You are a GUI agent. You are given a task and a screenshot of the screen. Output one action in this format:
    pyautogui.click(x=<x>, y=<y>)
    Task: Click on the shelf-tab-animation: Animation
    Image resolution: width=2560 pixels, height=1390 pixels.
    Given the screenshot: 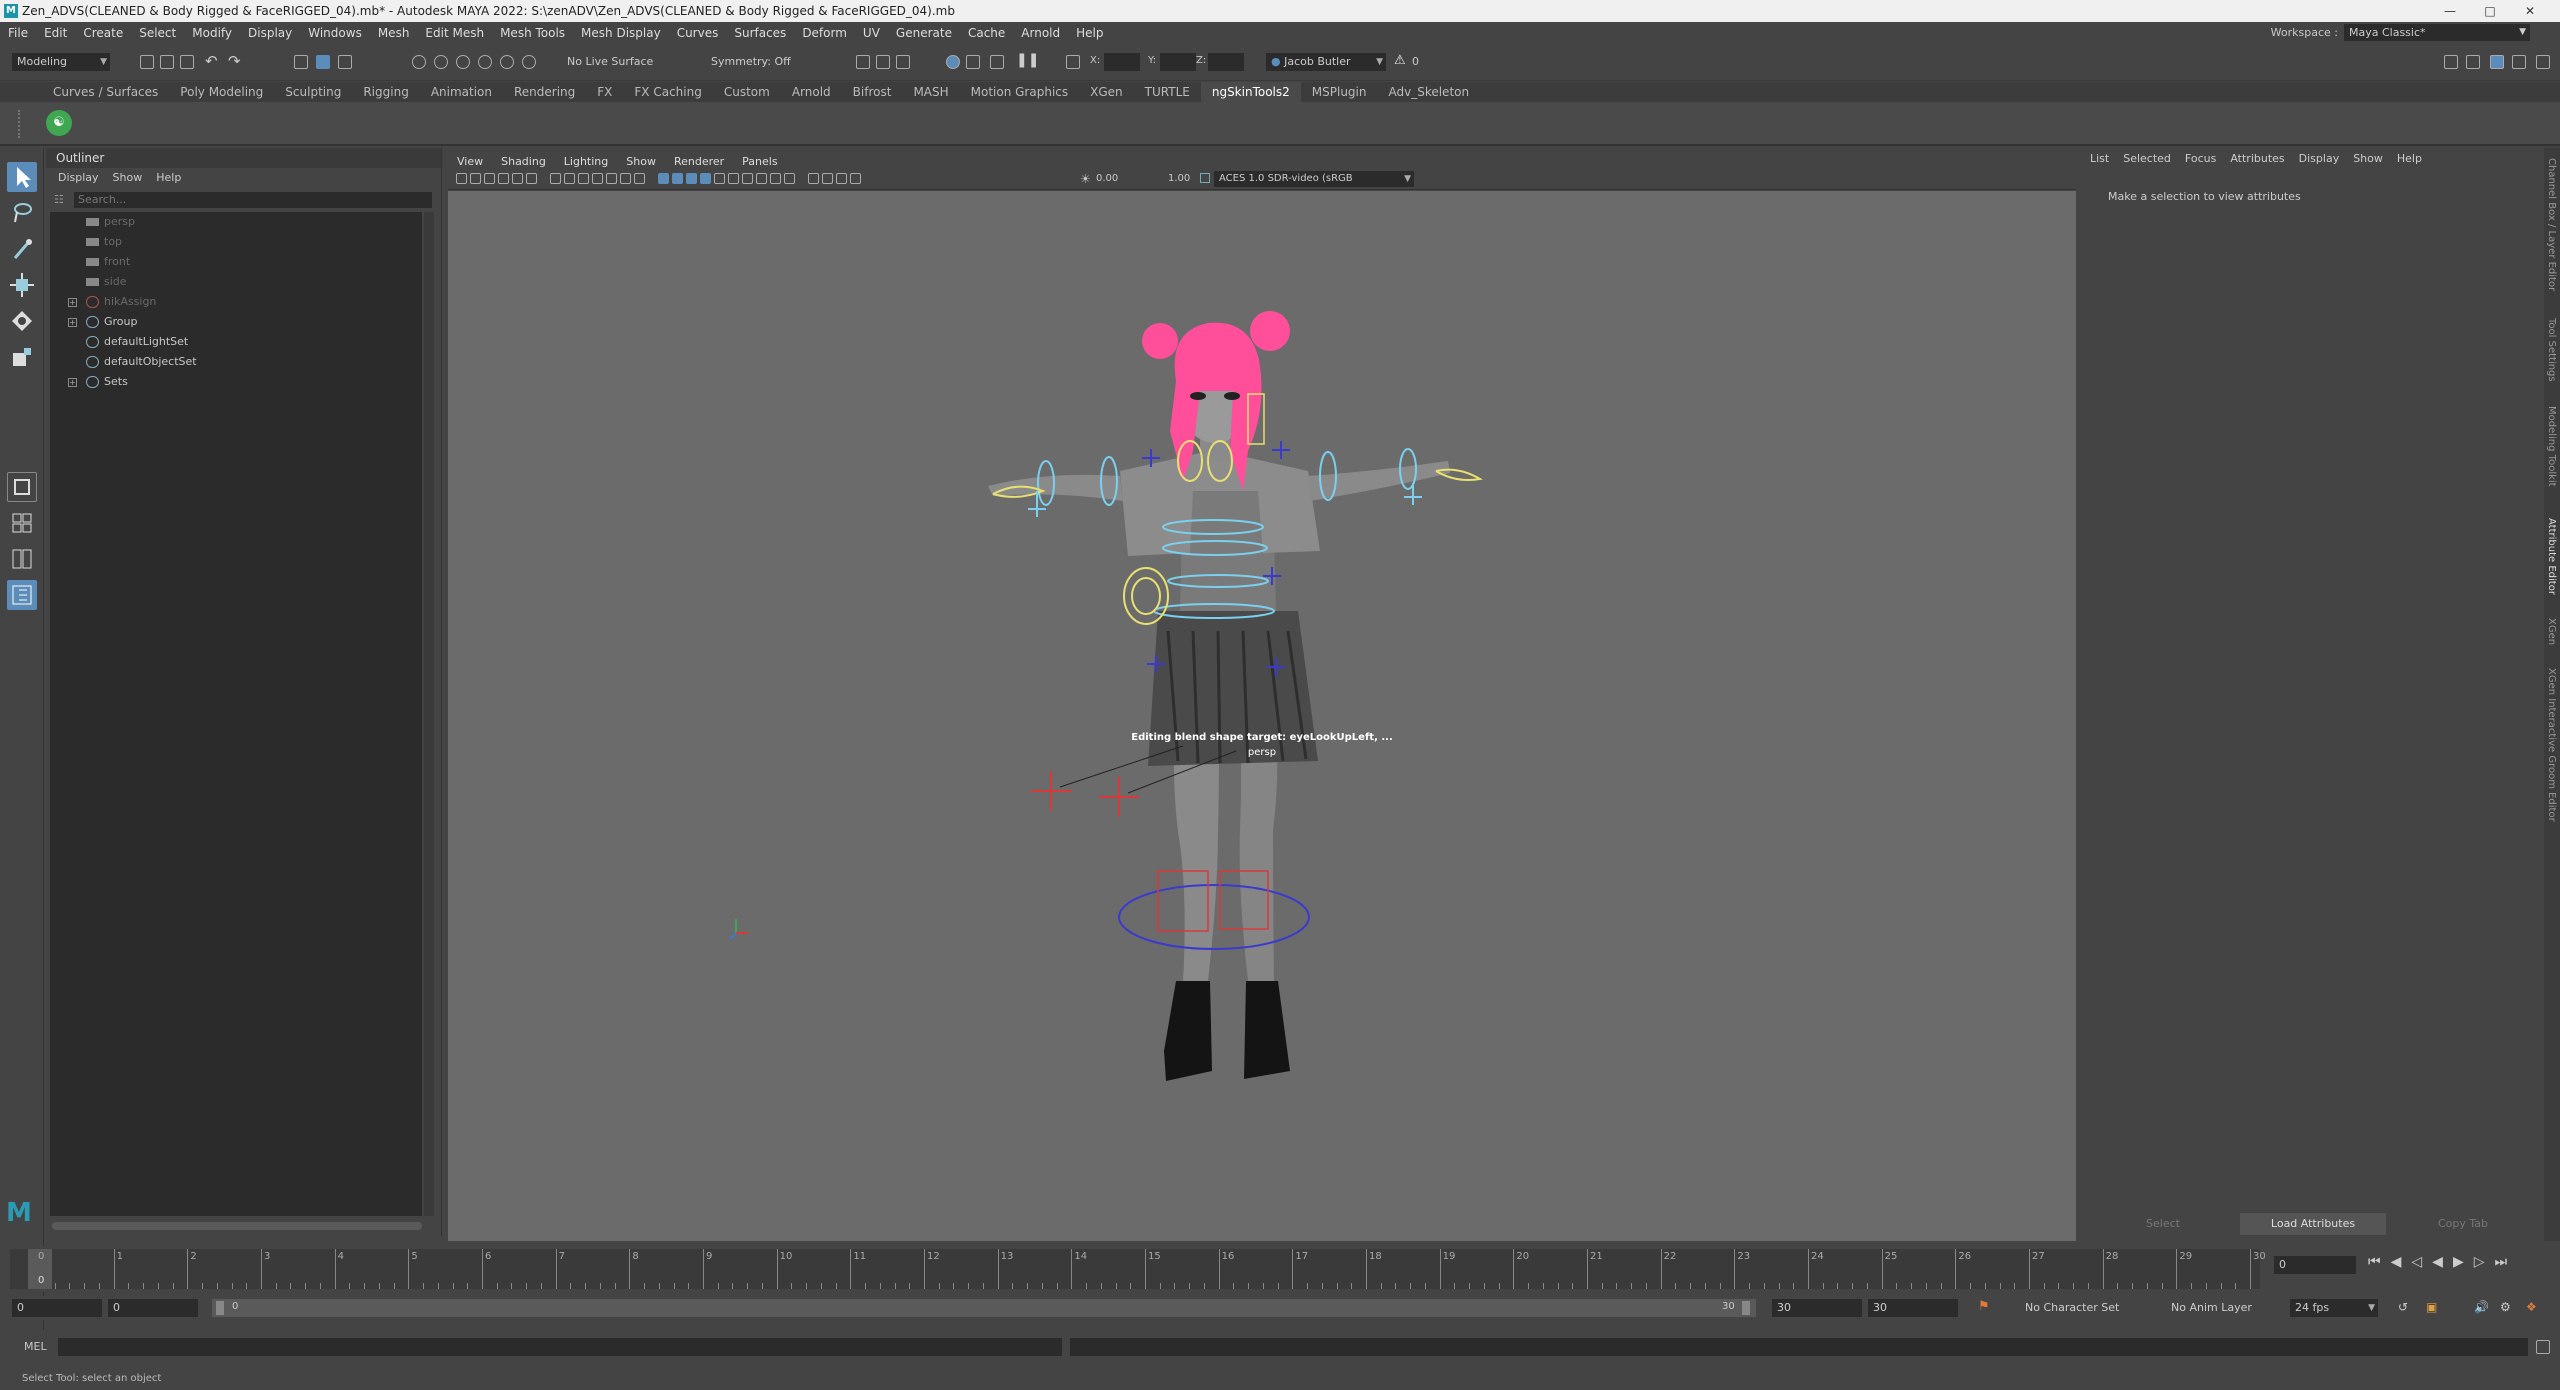 What is the action you would take?
    pyautogui.click(x=461, y=92)
    